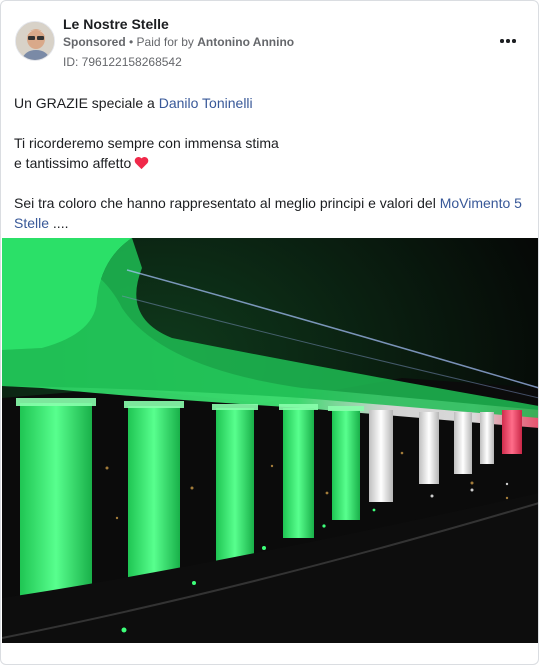  What do you see at coordinates (502, 41) in the screenshot?
I see `more-horizontal-icon` at bounding box center [502, 41].